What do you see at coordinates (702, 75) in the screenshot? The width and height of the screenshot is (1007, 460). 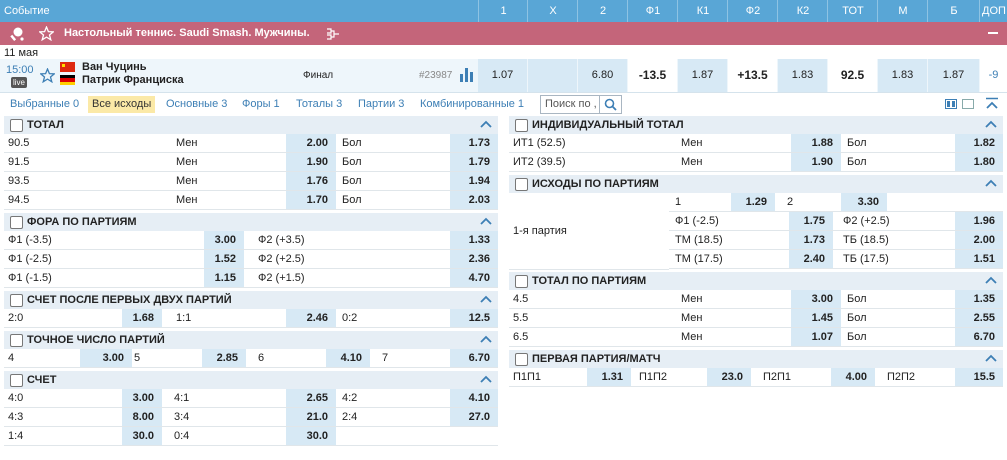 I see `odd-k1: 1.87` at bounding box center [702, 75].